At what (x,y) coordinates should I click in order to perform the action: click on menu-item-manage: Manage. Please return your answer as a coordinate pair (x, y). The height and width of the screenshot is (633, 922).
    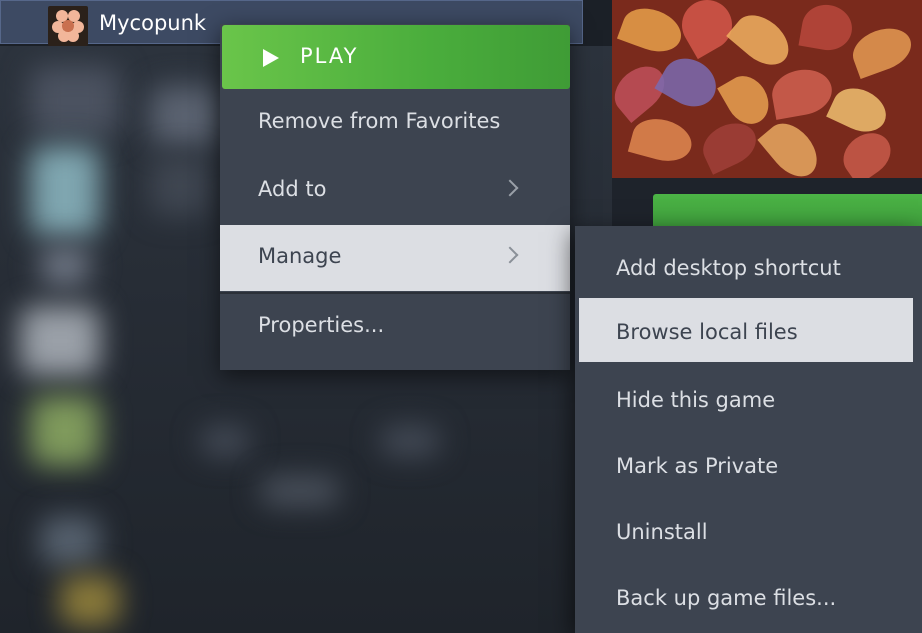
    Looking at the image, I should click on (395, 258).